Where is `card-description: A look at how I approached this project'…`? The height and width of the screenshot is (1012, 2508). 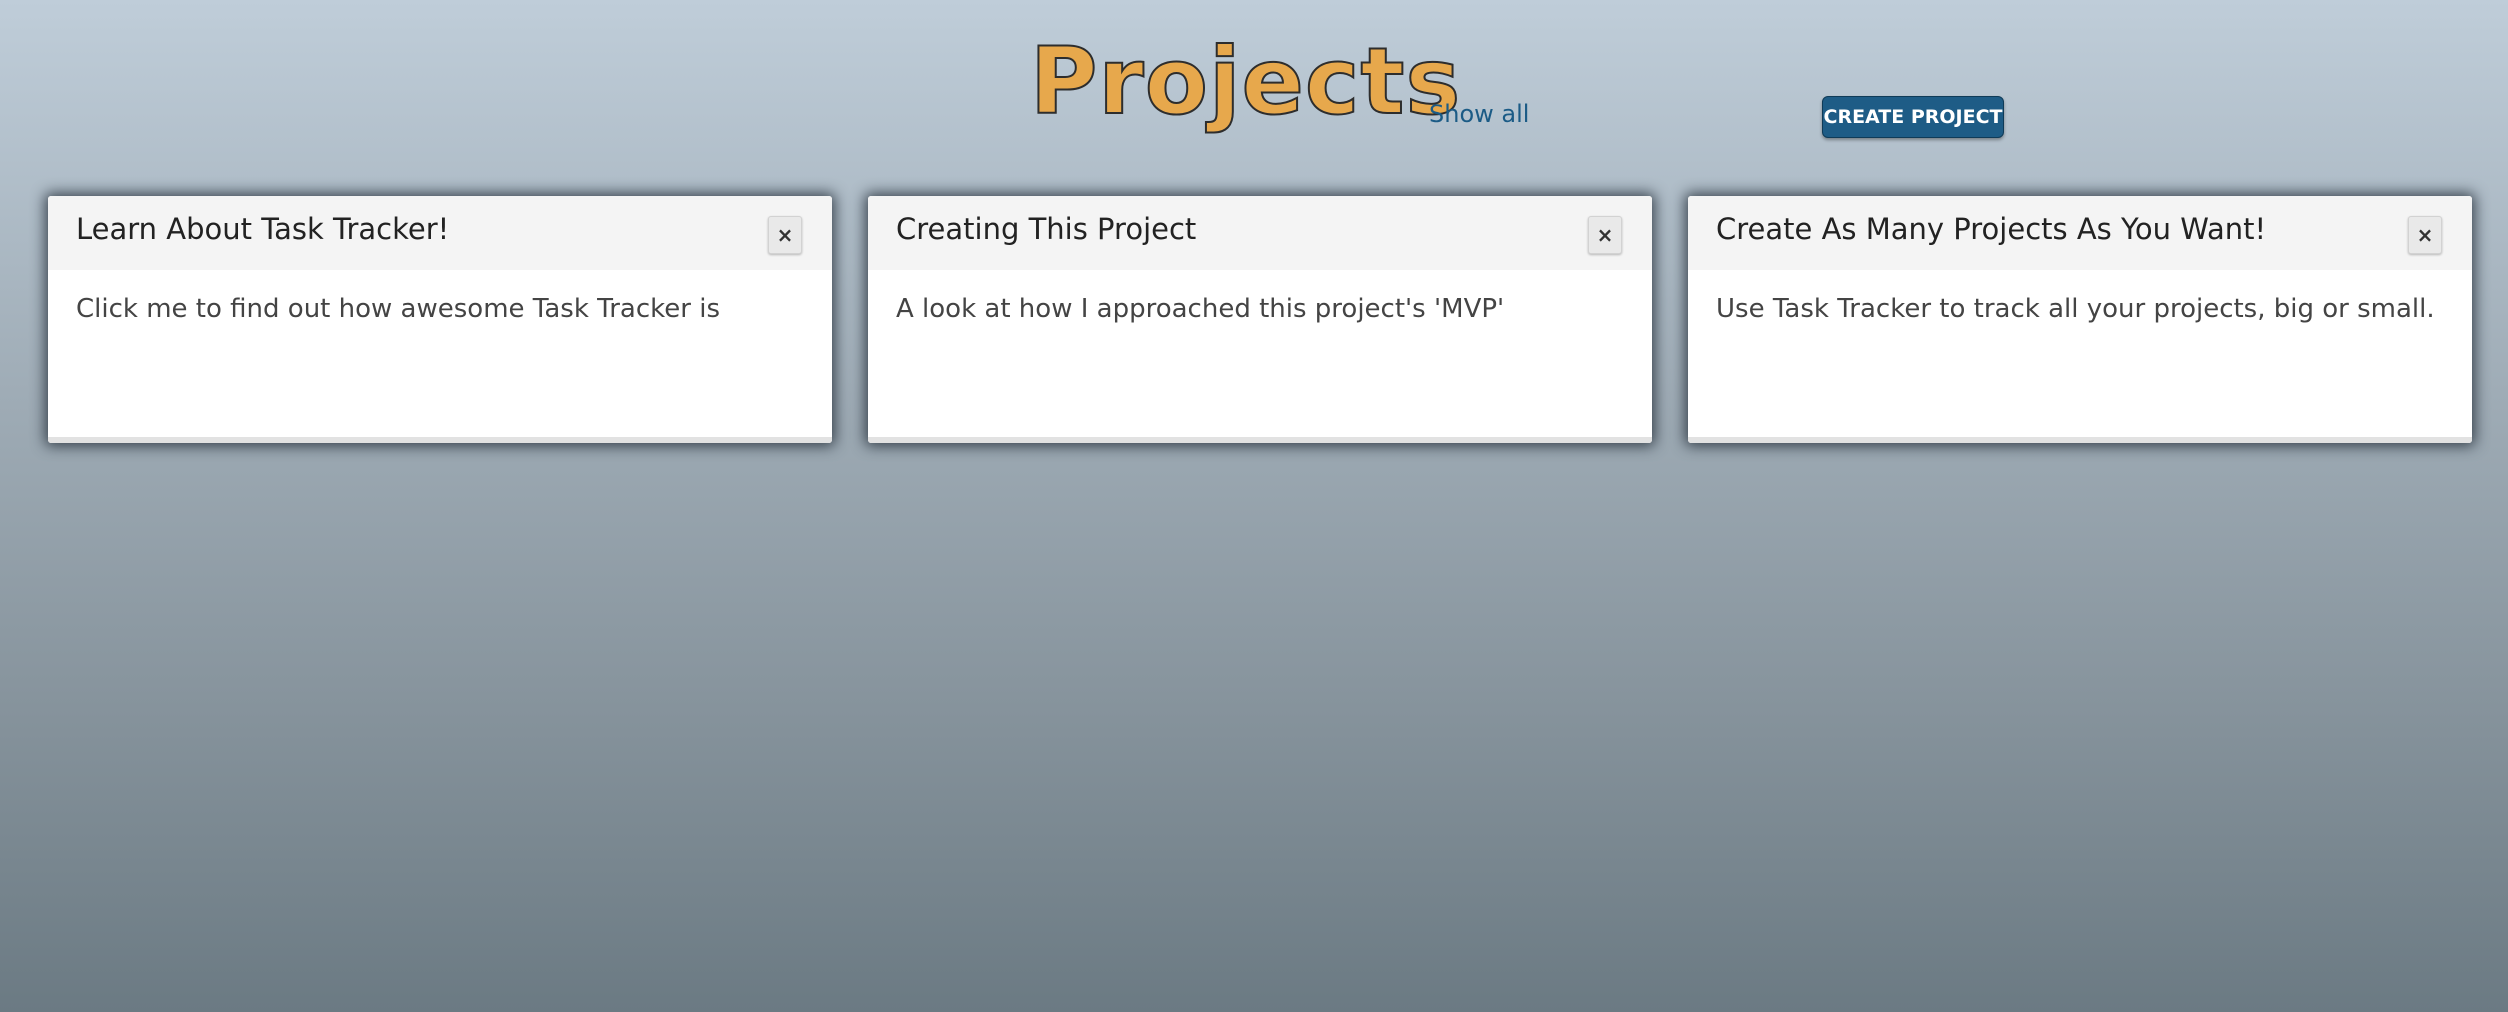 card-description: A look at how I approached this project'… is located at coordinates (1200, 309).